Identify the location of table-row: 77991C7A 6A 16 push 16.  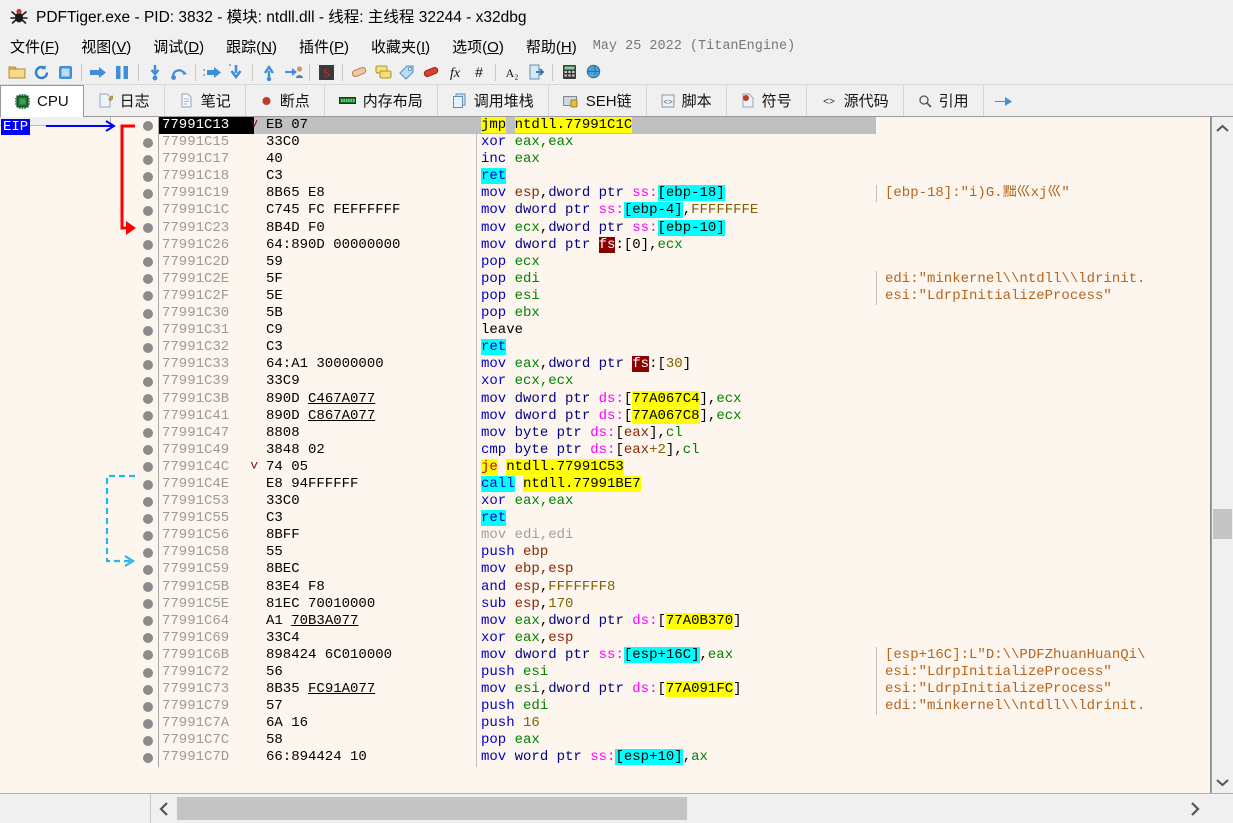
(605, 724).